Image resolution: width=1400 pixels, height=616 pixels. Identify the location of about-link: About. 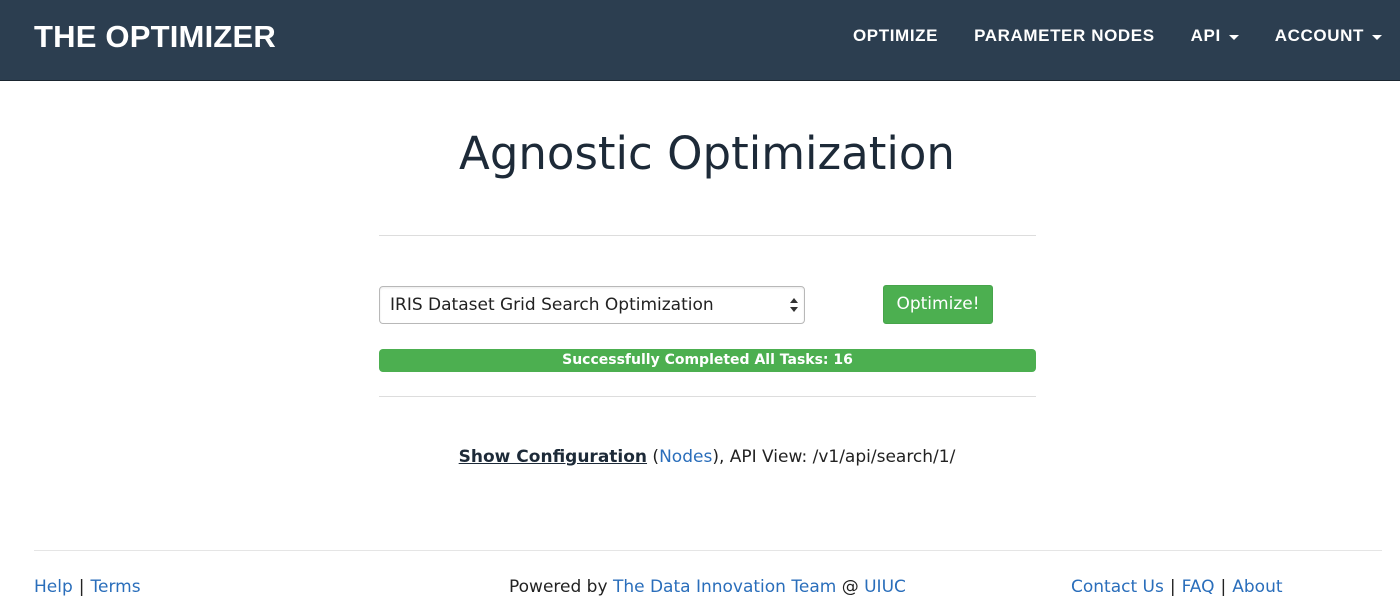
(1257, 587).